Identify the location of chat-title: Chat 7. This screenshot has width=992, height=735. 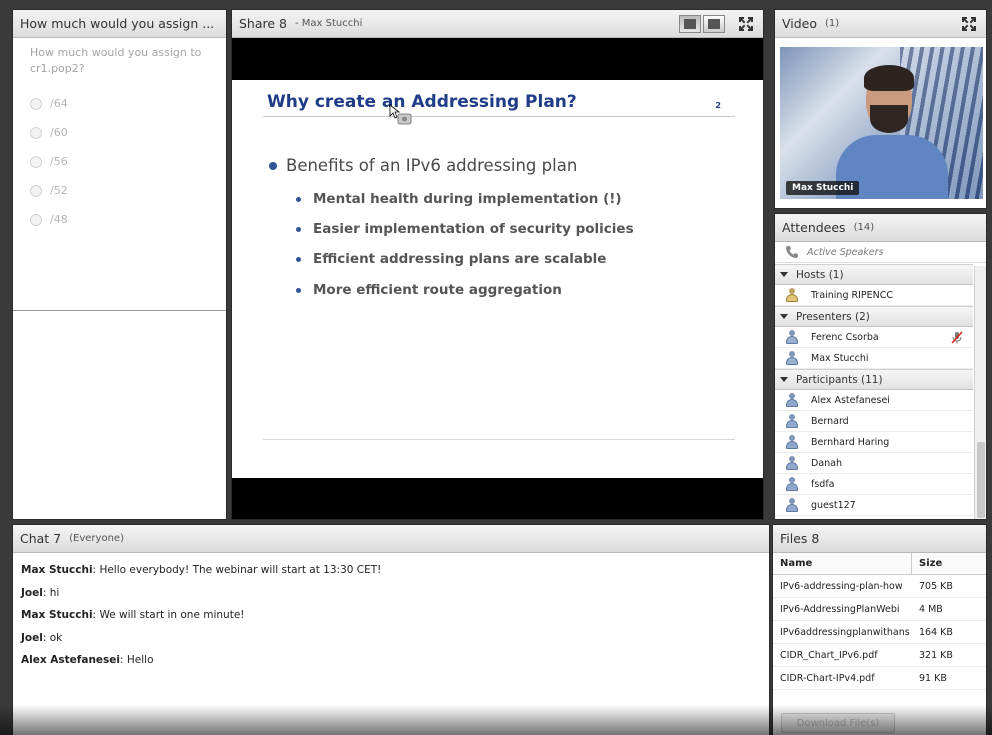
(41, 538).